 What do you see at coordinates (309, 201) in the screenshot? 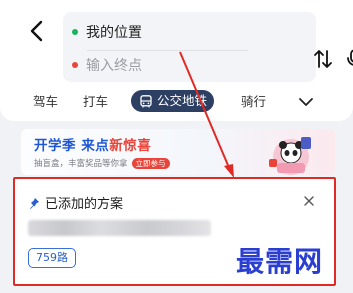
I see `close-icon` at bounding box center [309, 201].